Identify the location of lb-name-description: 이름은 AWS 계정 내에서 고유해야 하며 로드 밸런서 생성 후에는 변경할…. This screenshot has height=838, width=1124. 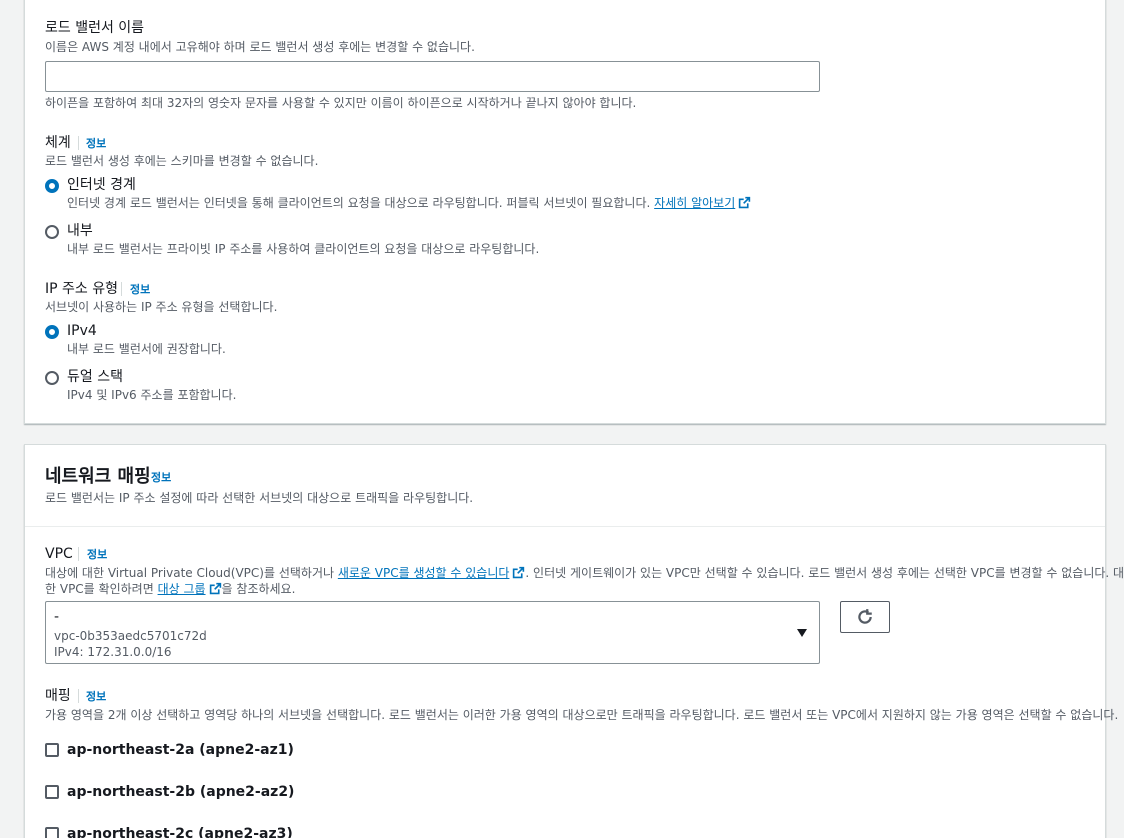
(260, 47).